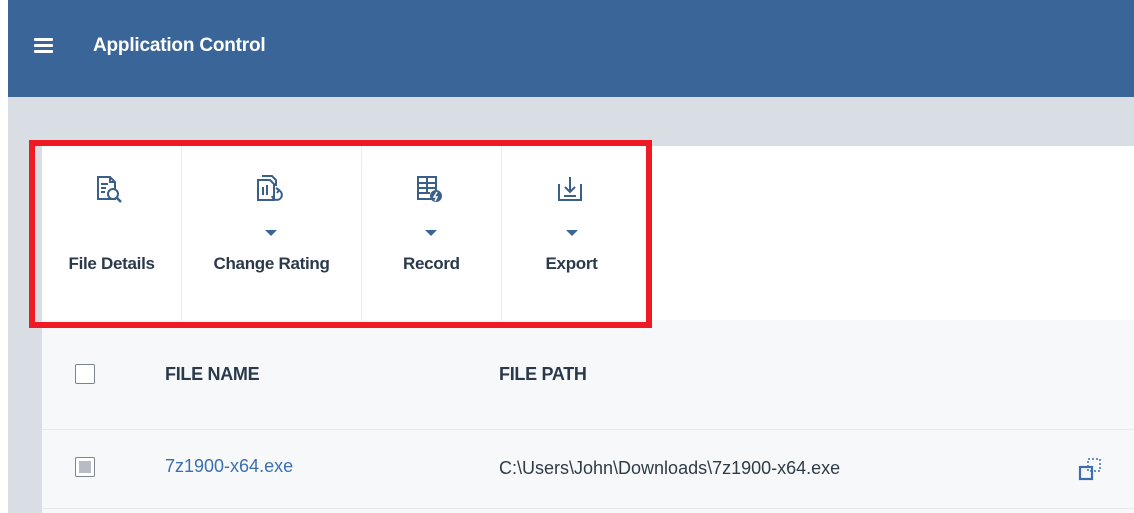 The height and width of the screenshot is (513, 1134). Describe the element at coordinates (570, 189) in the screenshot. I see `export-icon` at that location.